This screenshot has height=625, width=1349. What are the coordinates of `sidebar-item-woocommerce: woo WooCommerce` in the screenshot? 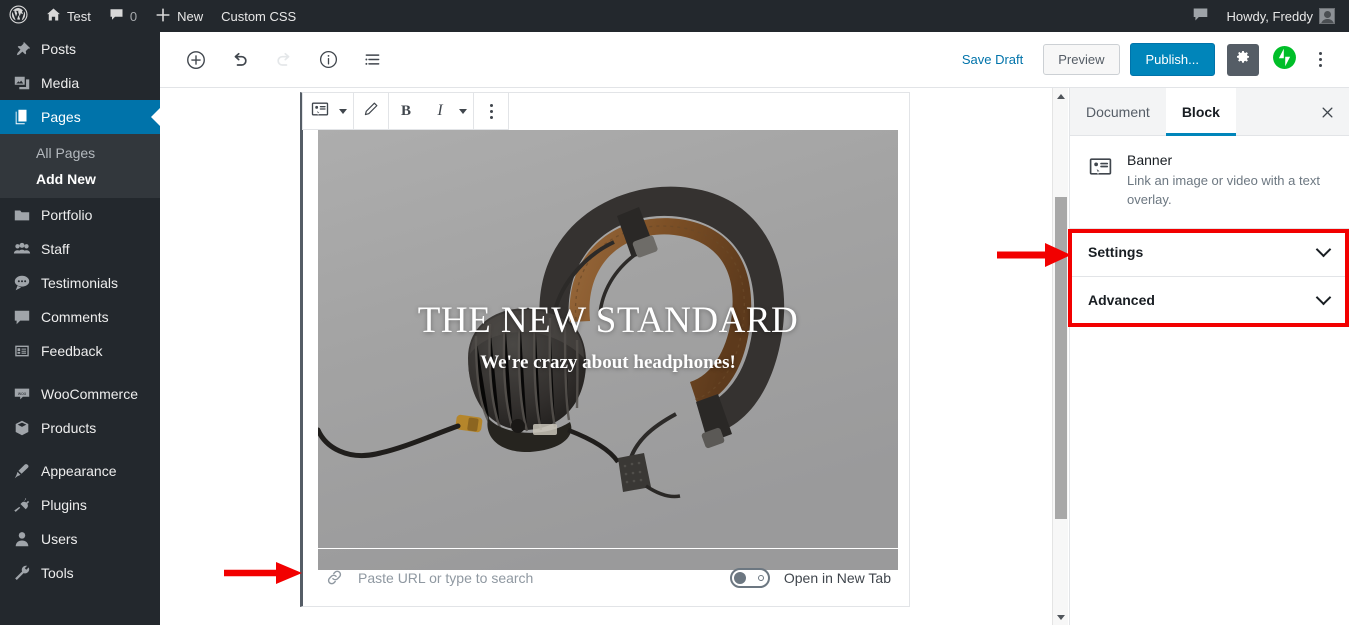 It's located at (80, 394).